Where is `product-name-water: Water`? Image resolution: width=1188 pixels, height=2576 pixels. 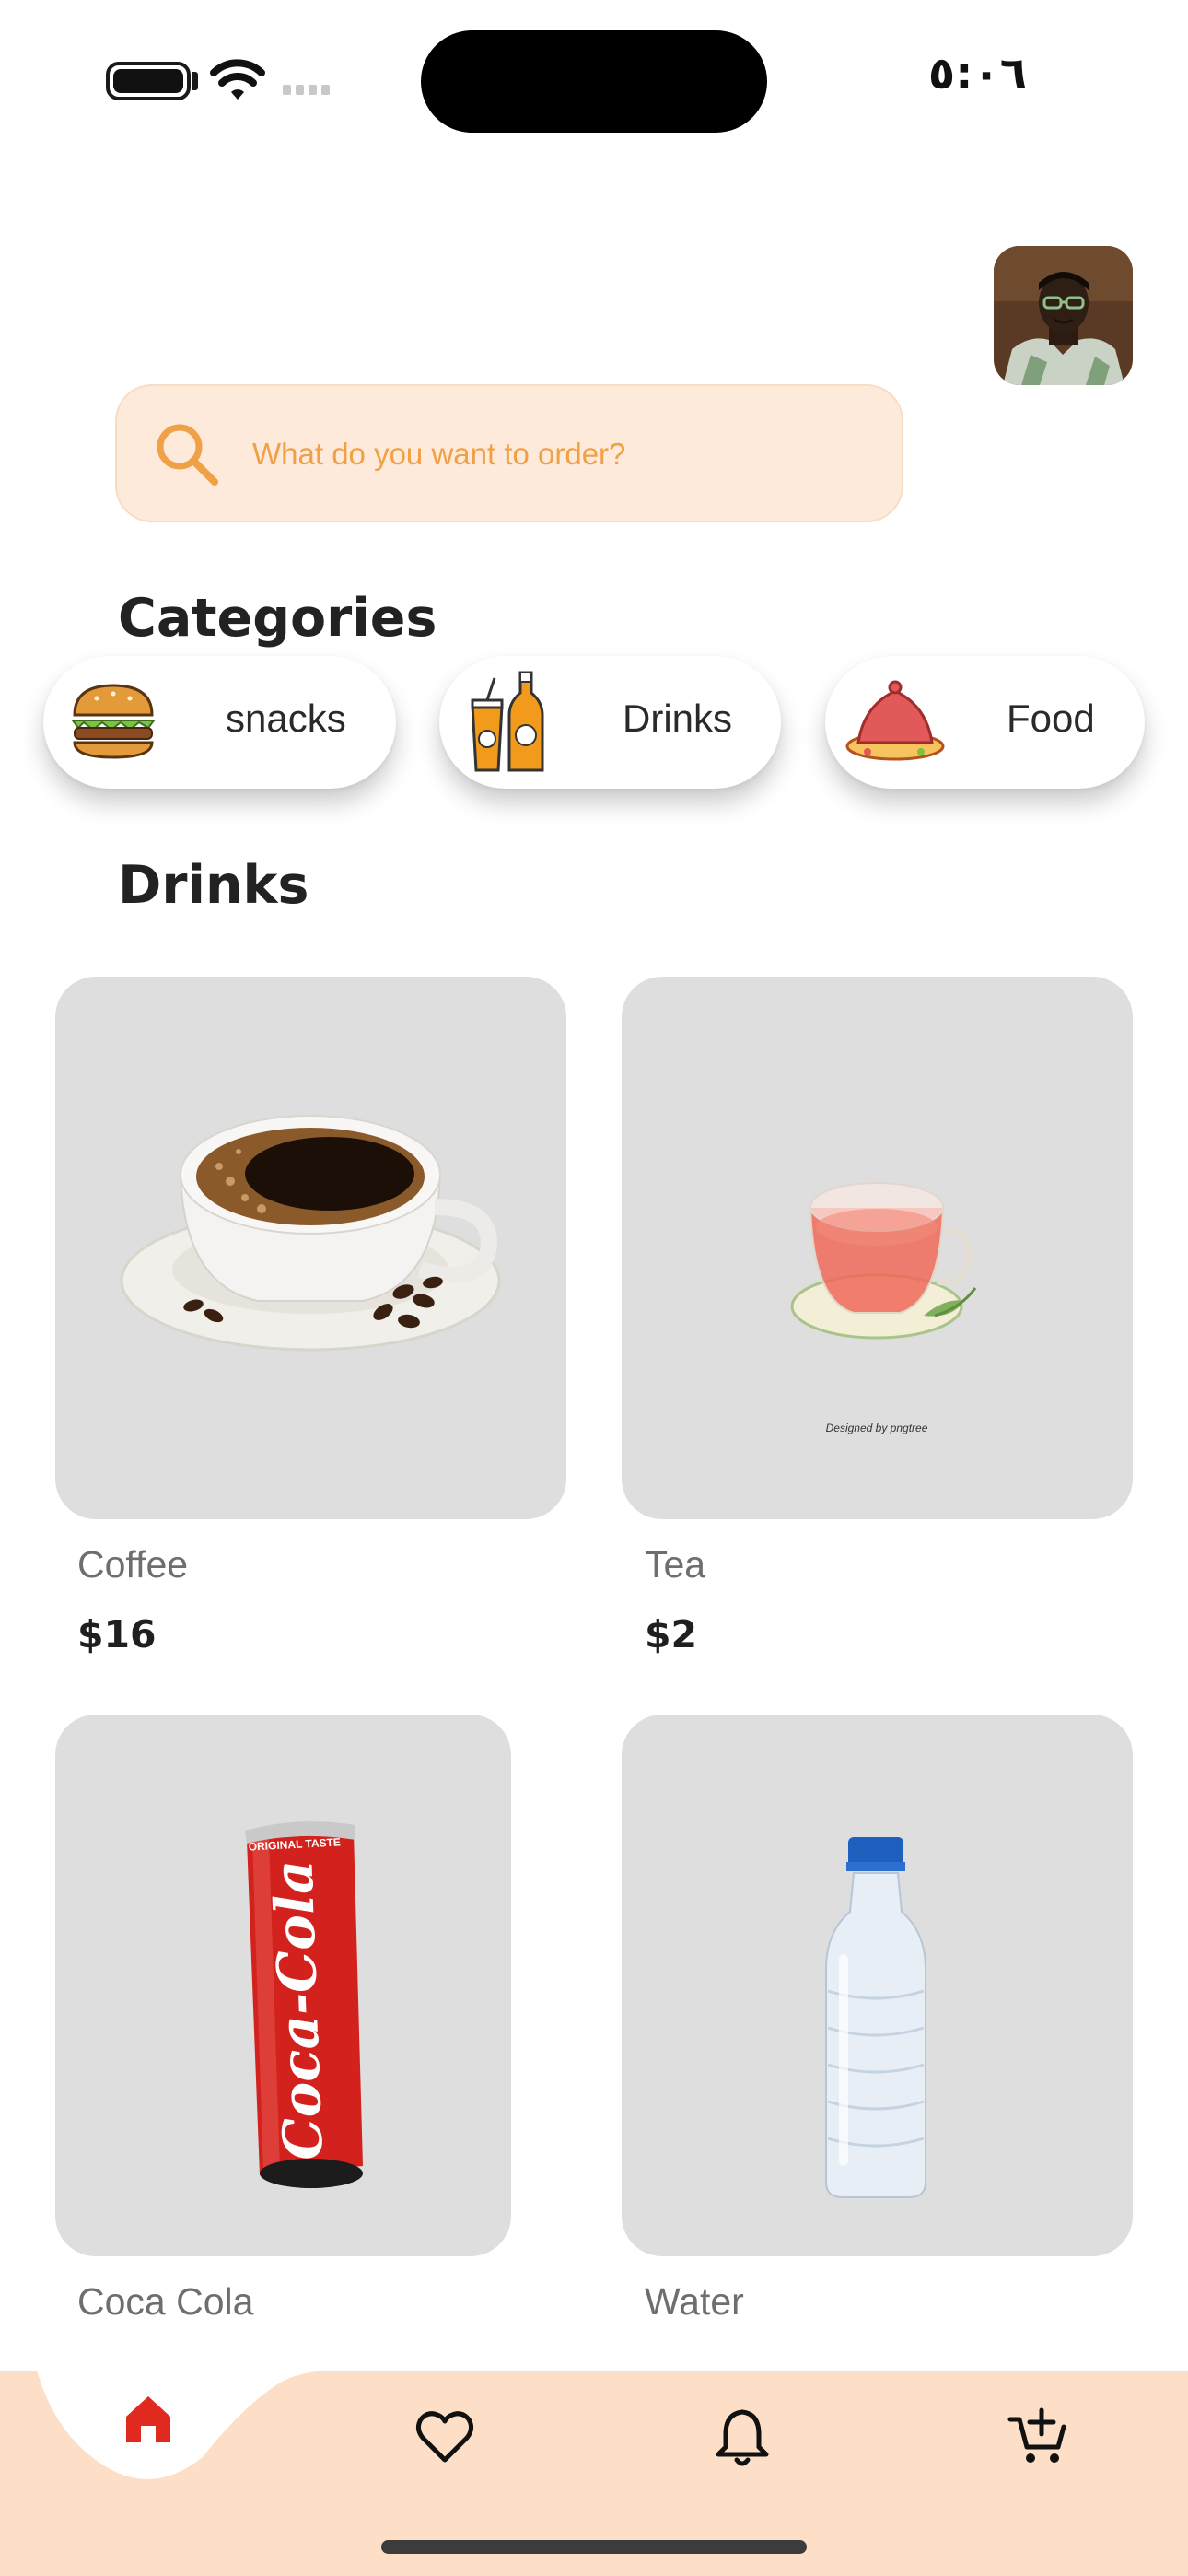
product-name-water: Water is located at coordinates (694, 2301).